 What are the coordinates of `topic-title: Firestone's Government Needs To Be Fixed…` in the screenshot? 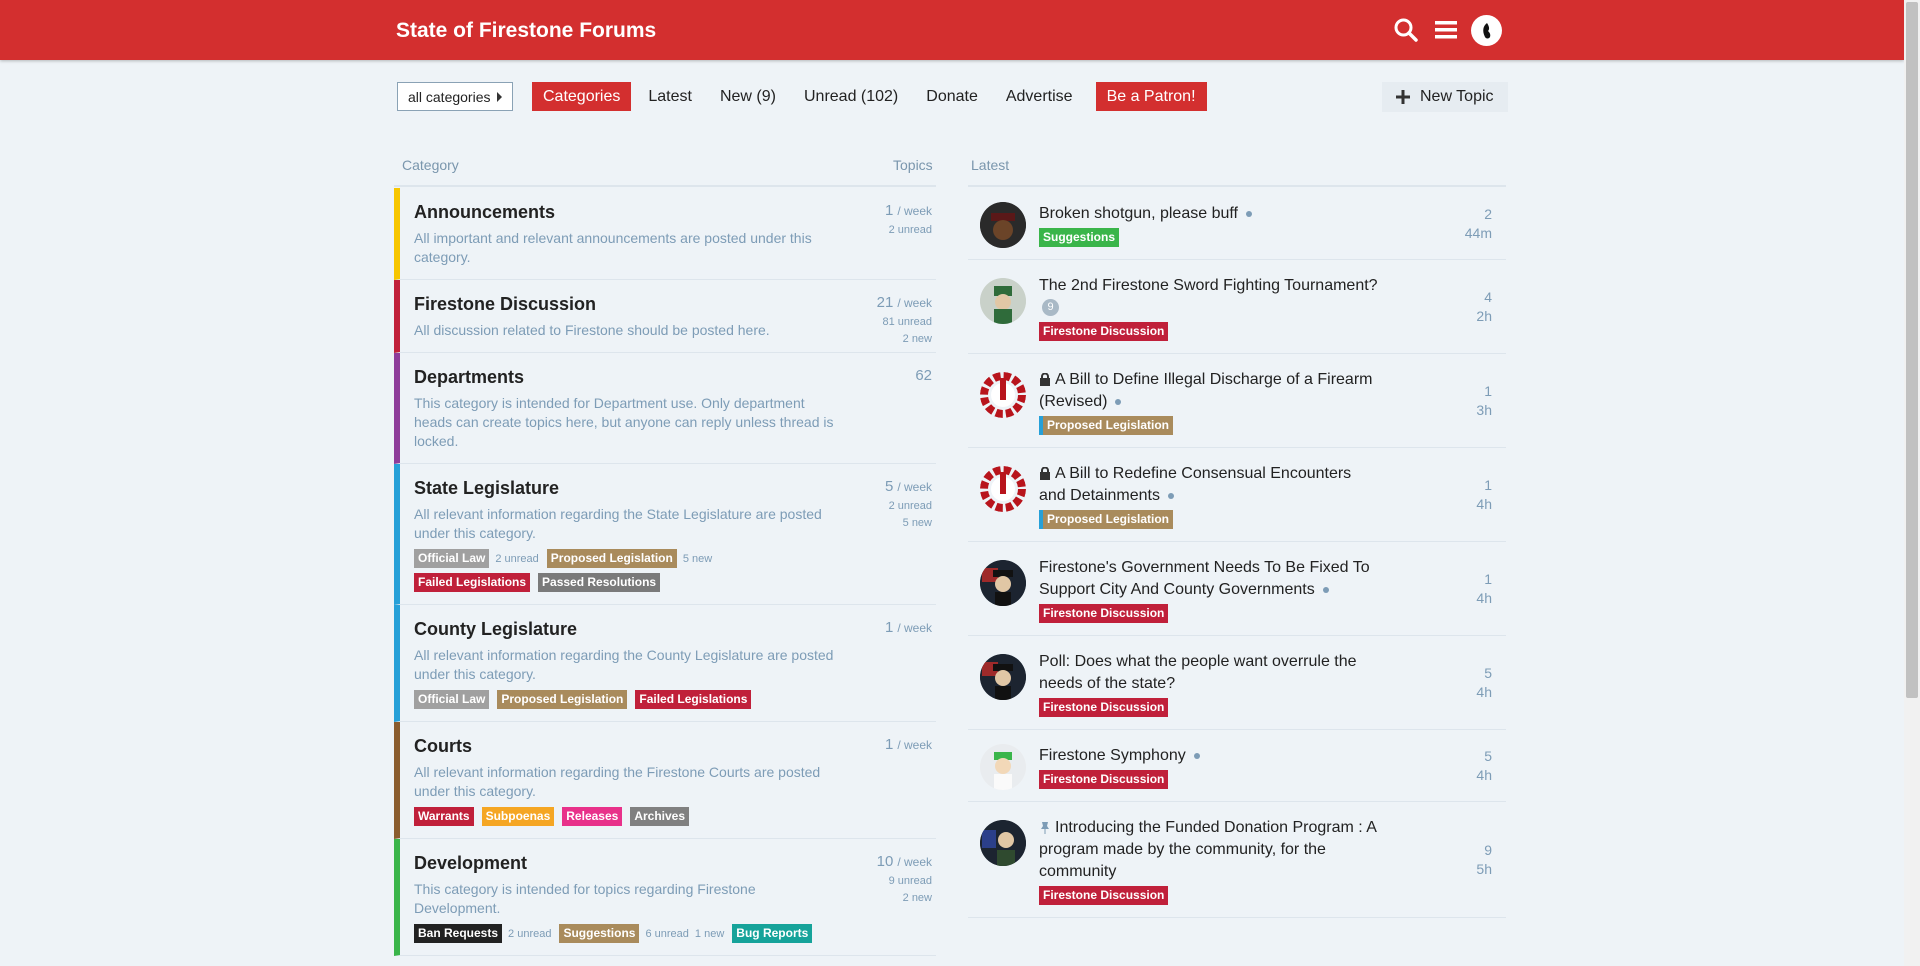 It's located at (1204, 578).